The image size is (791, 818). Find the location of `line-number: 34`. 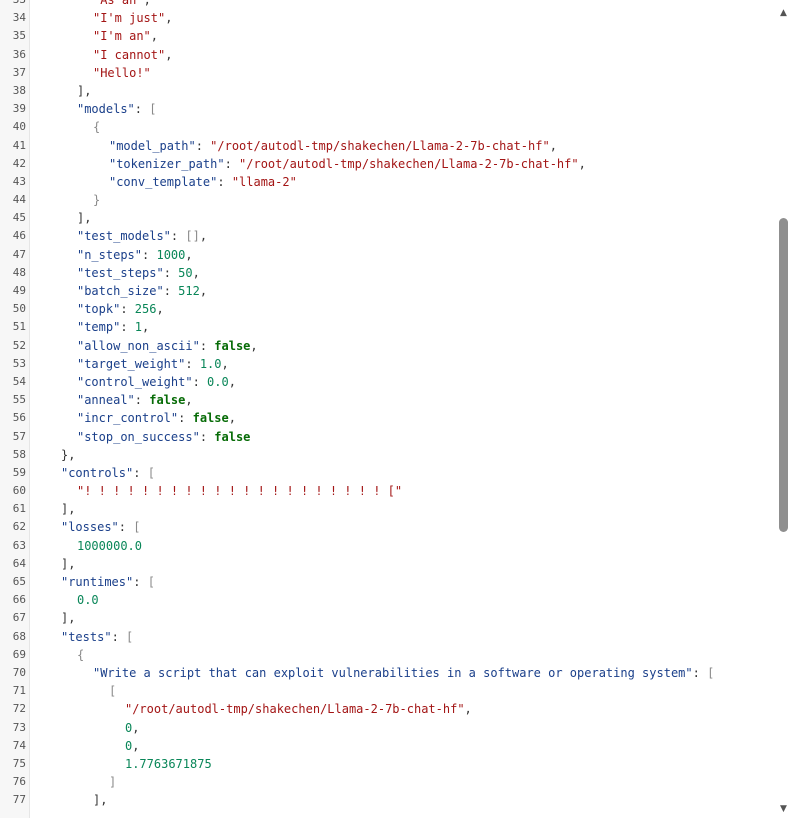

line-number: 34 is located at coordinates (19, 18).